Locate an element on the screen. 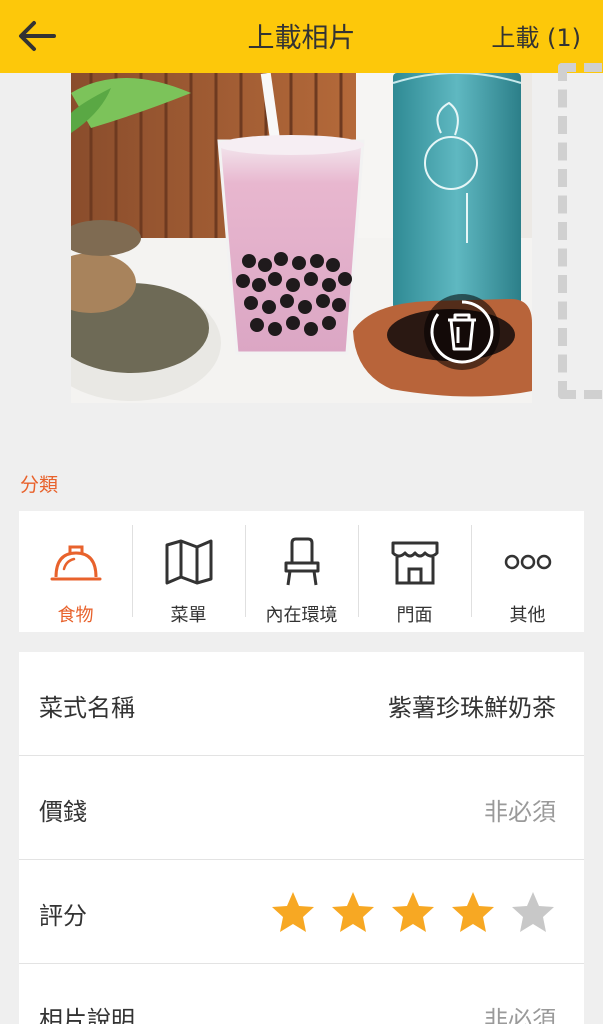 The width and height of the screenshot is (603, 1024). header-bar: 上載相片 上載 (1) is located at coordinates (301, 36).